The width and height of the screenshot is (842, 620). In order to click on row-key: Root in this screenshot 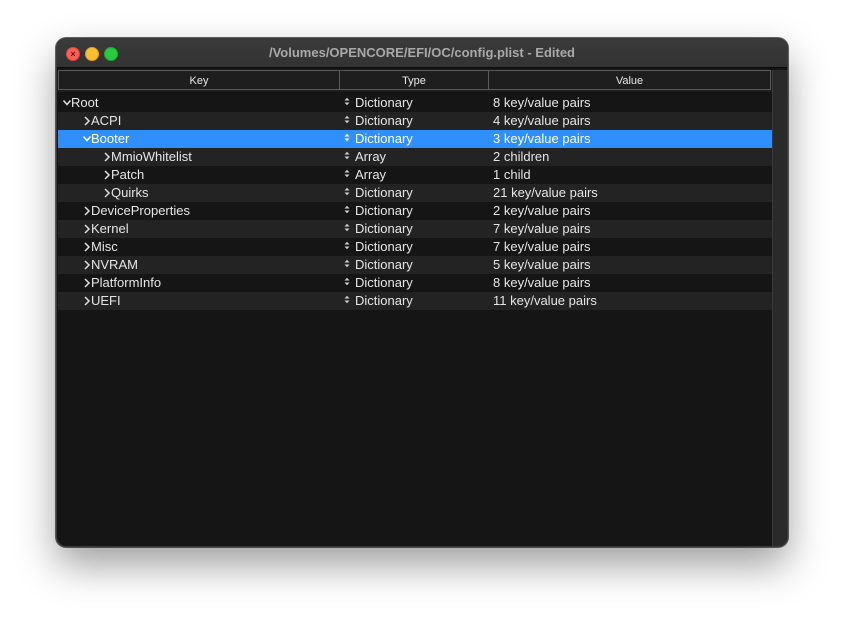, I will do `click(84, 103)`.